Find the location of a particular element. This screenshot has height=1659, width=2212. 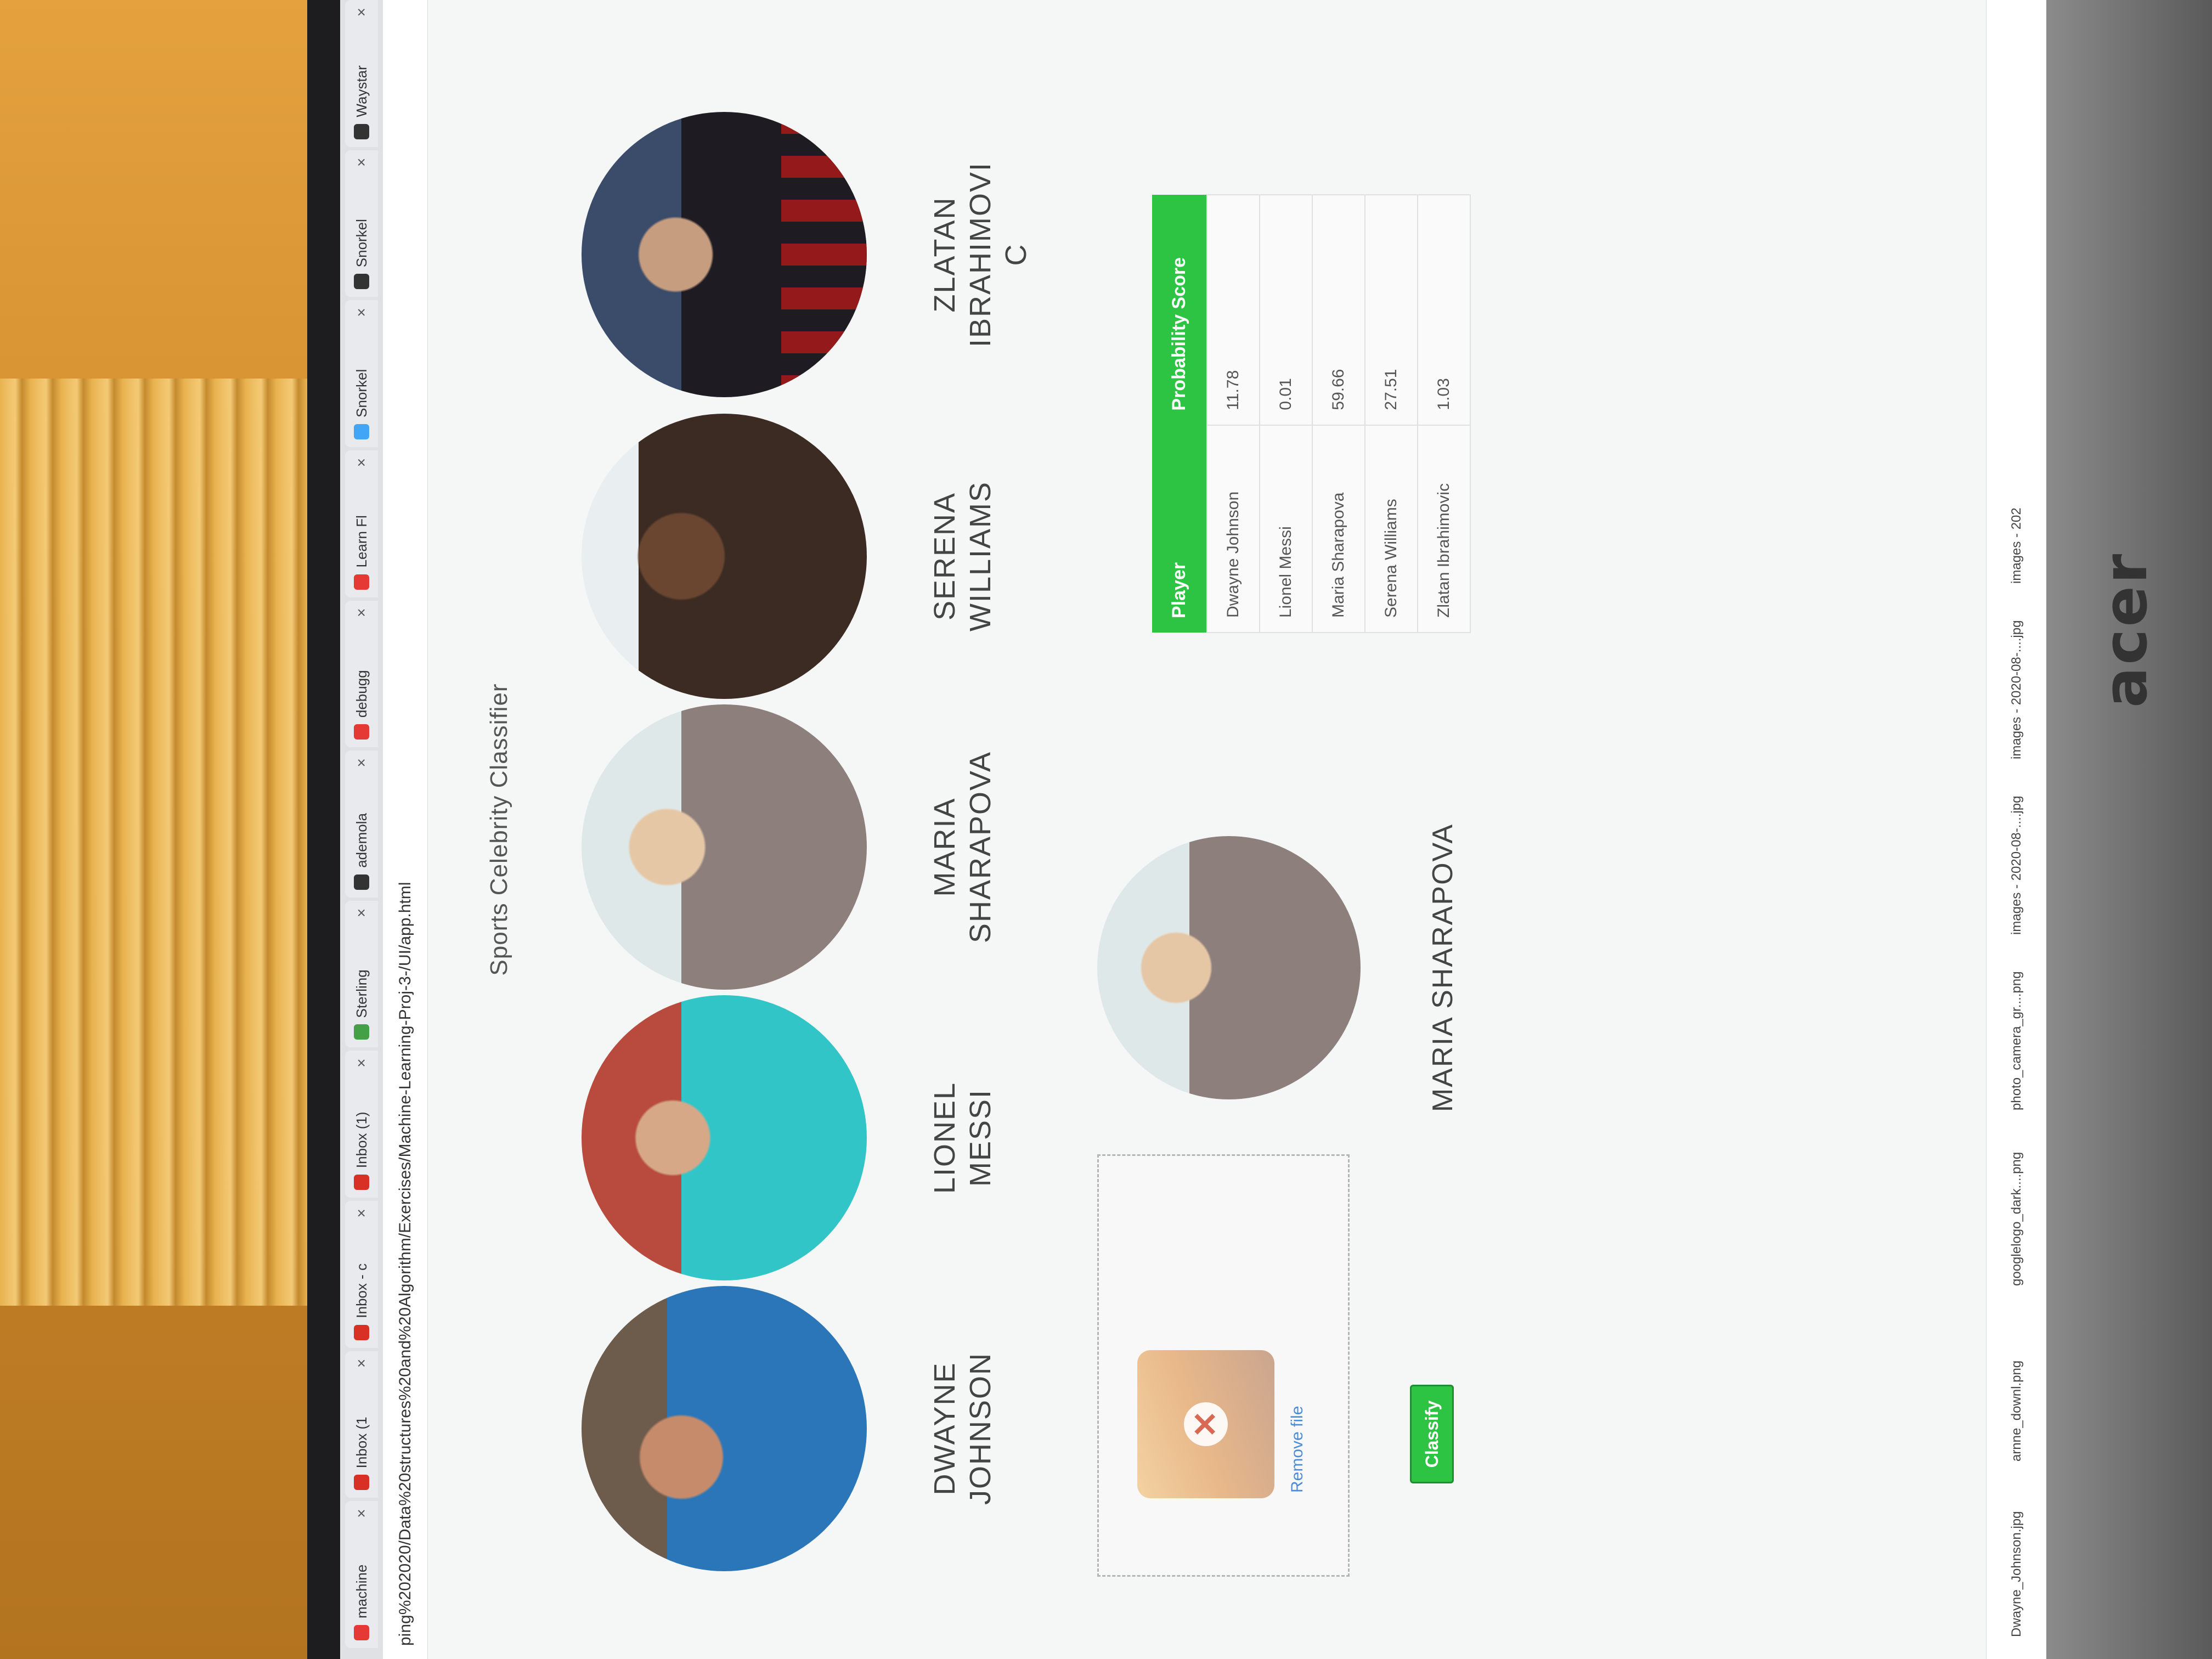

table-header-row: Player Probability Score is located at coordinates (1180, 414).